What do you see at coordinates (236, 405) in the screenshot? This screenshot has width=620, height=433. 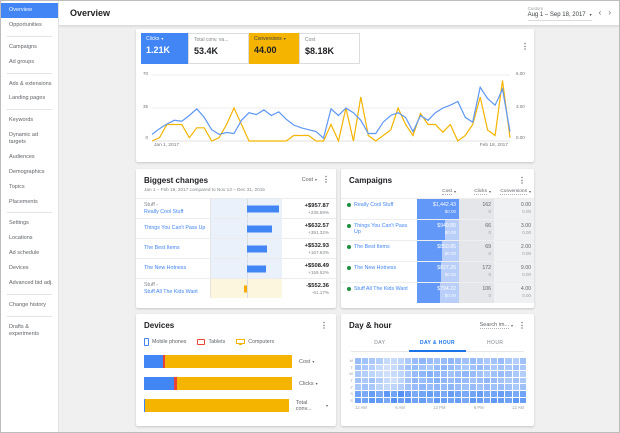 I see `device-bar-row: Total conv... ▾` at bounding box center [236, 405].